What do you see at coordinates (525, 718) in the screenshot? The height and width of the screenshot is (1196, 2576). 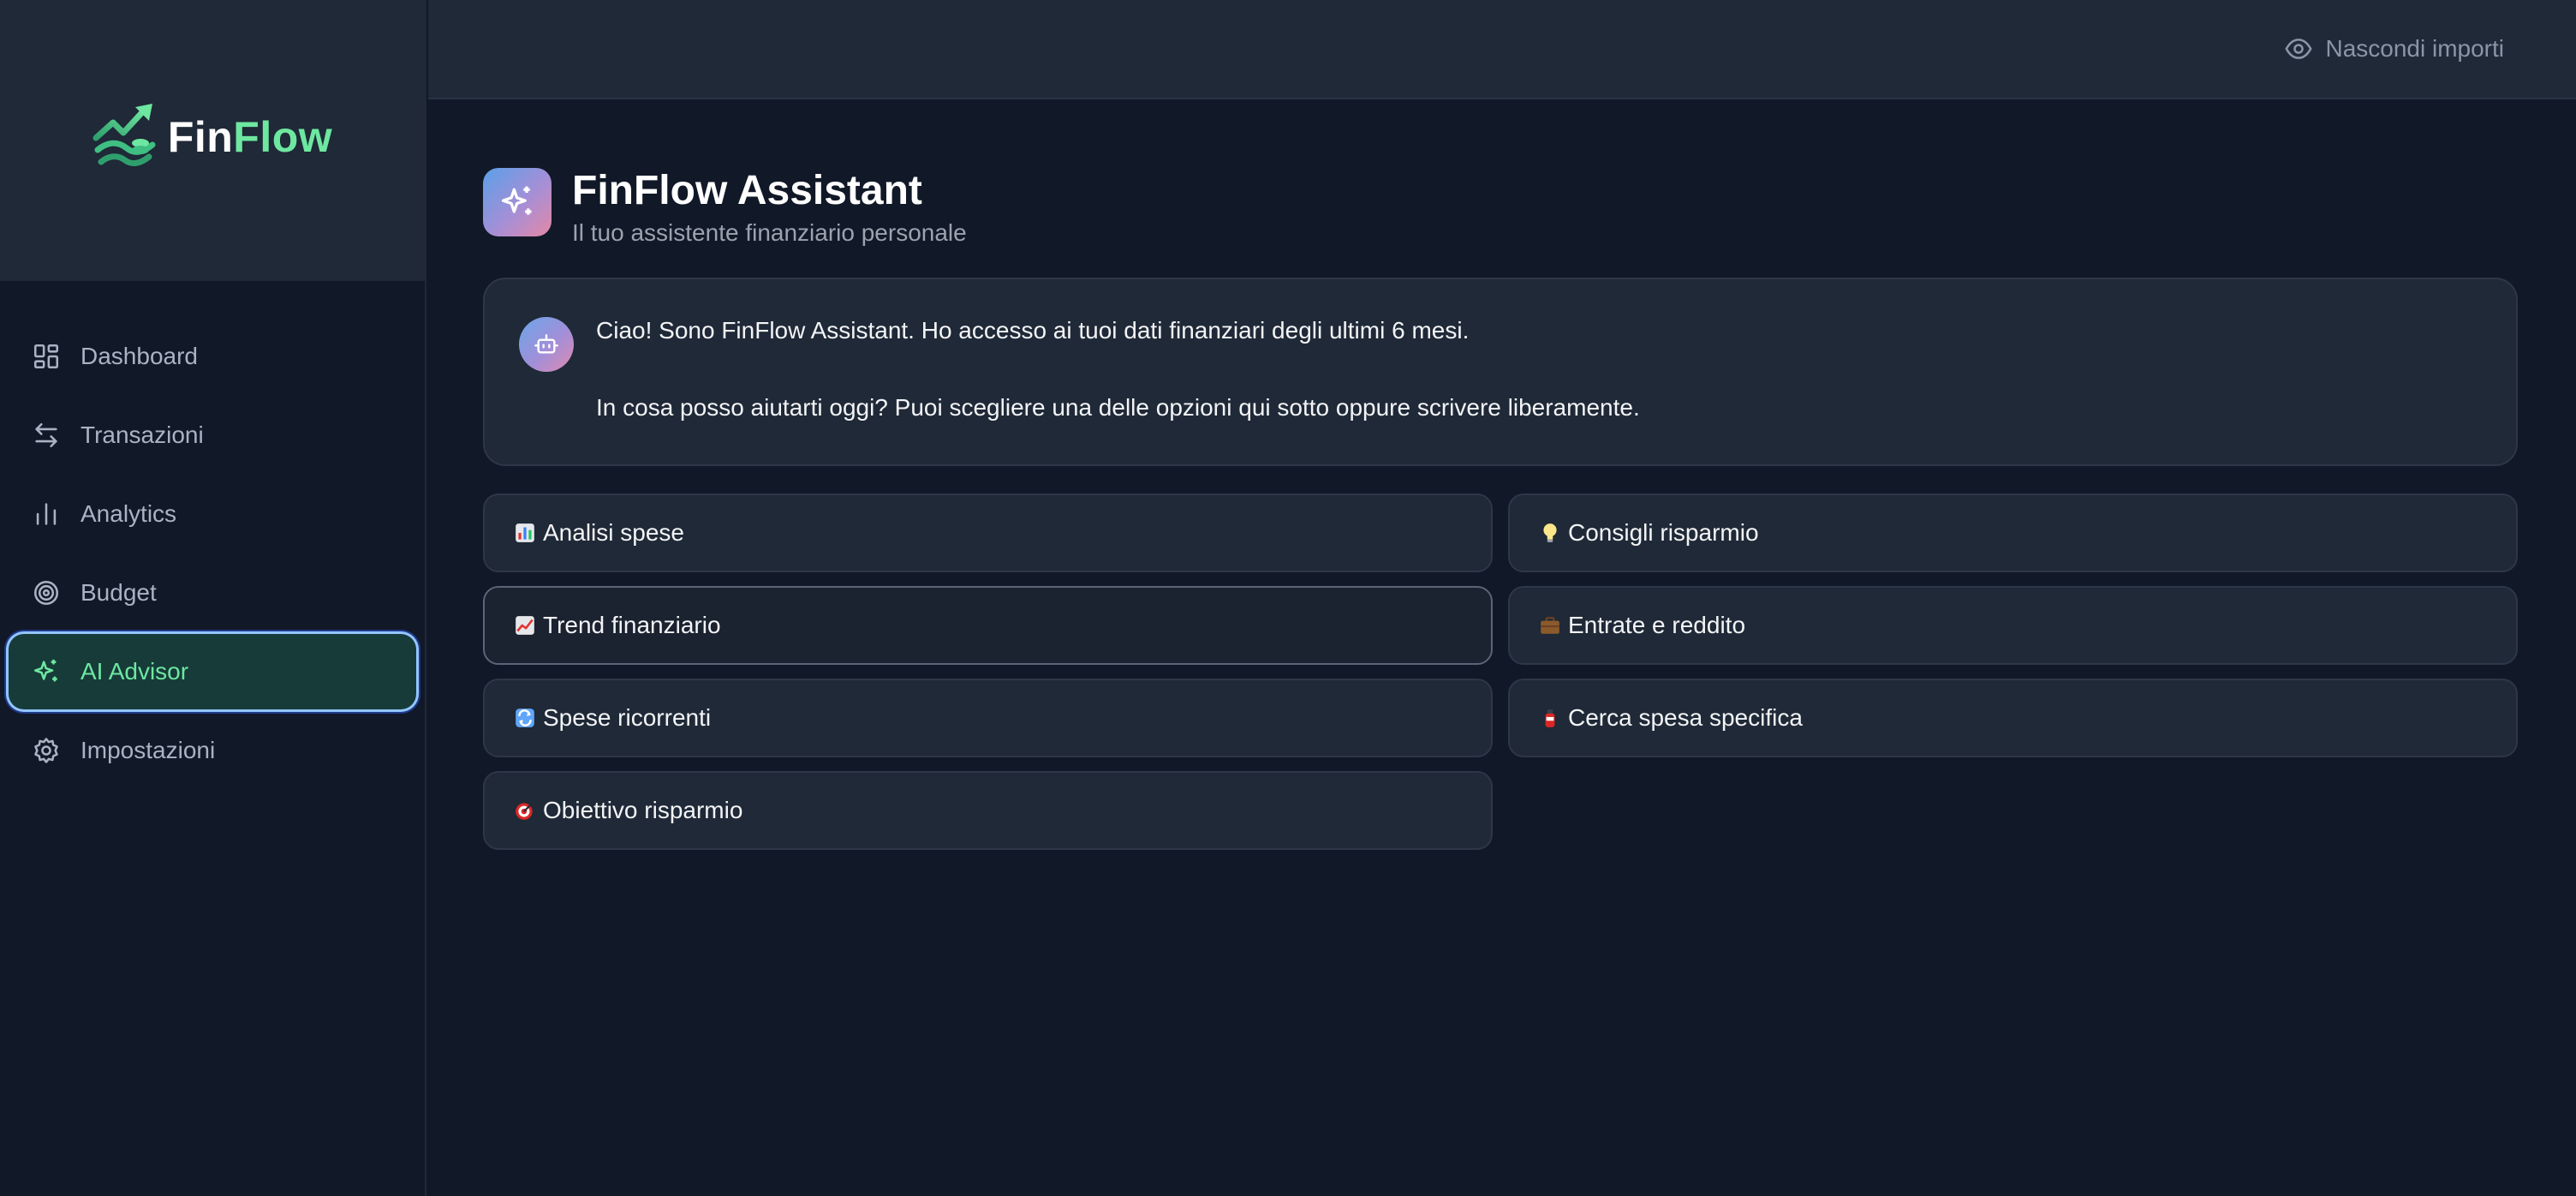 I see `repeat-emoji-icon` at bounding box center [525, 718].